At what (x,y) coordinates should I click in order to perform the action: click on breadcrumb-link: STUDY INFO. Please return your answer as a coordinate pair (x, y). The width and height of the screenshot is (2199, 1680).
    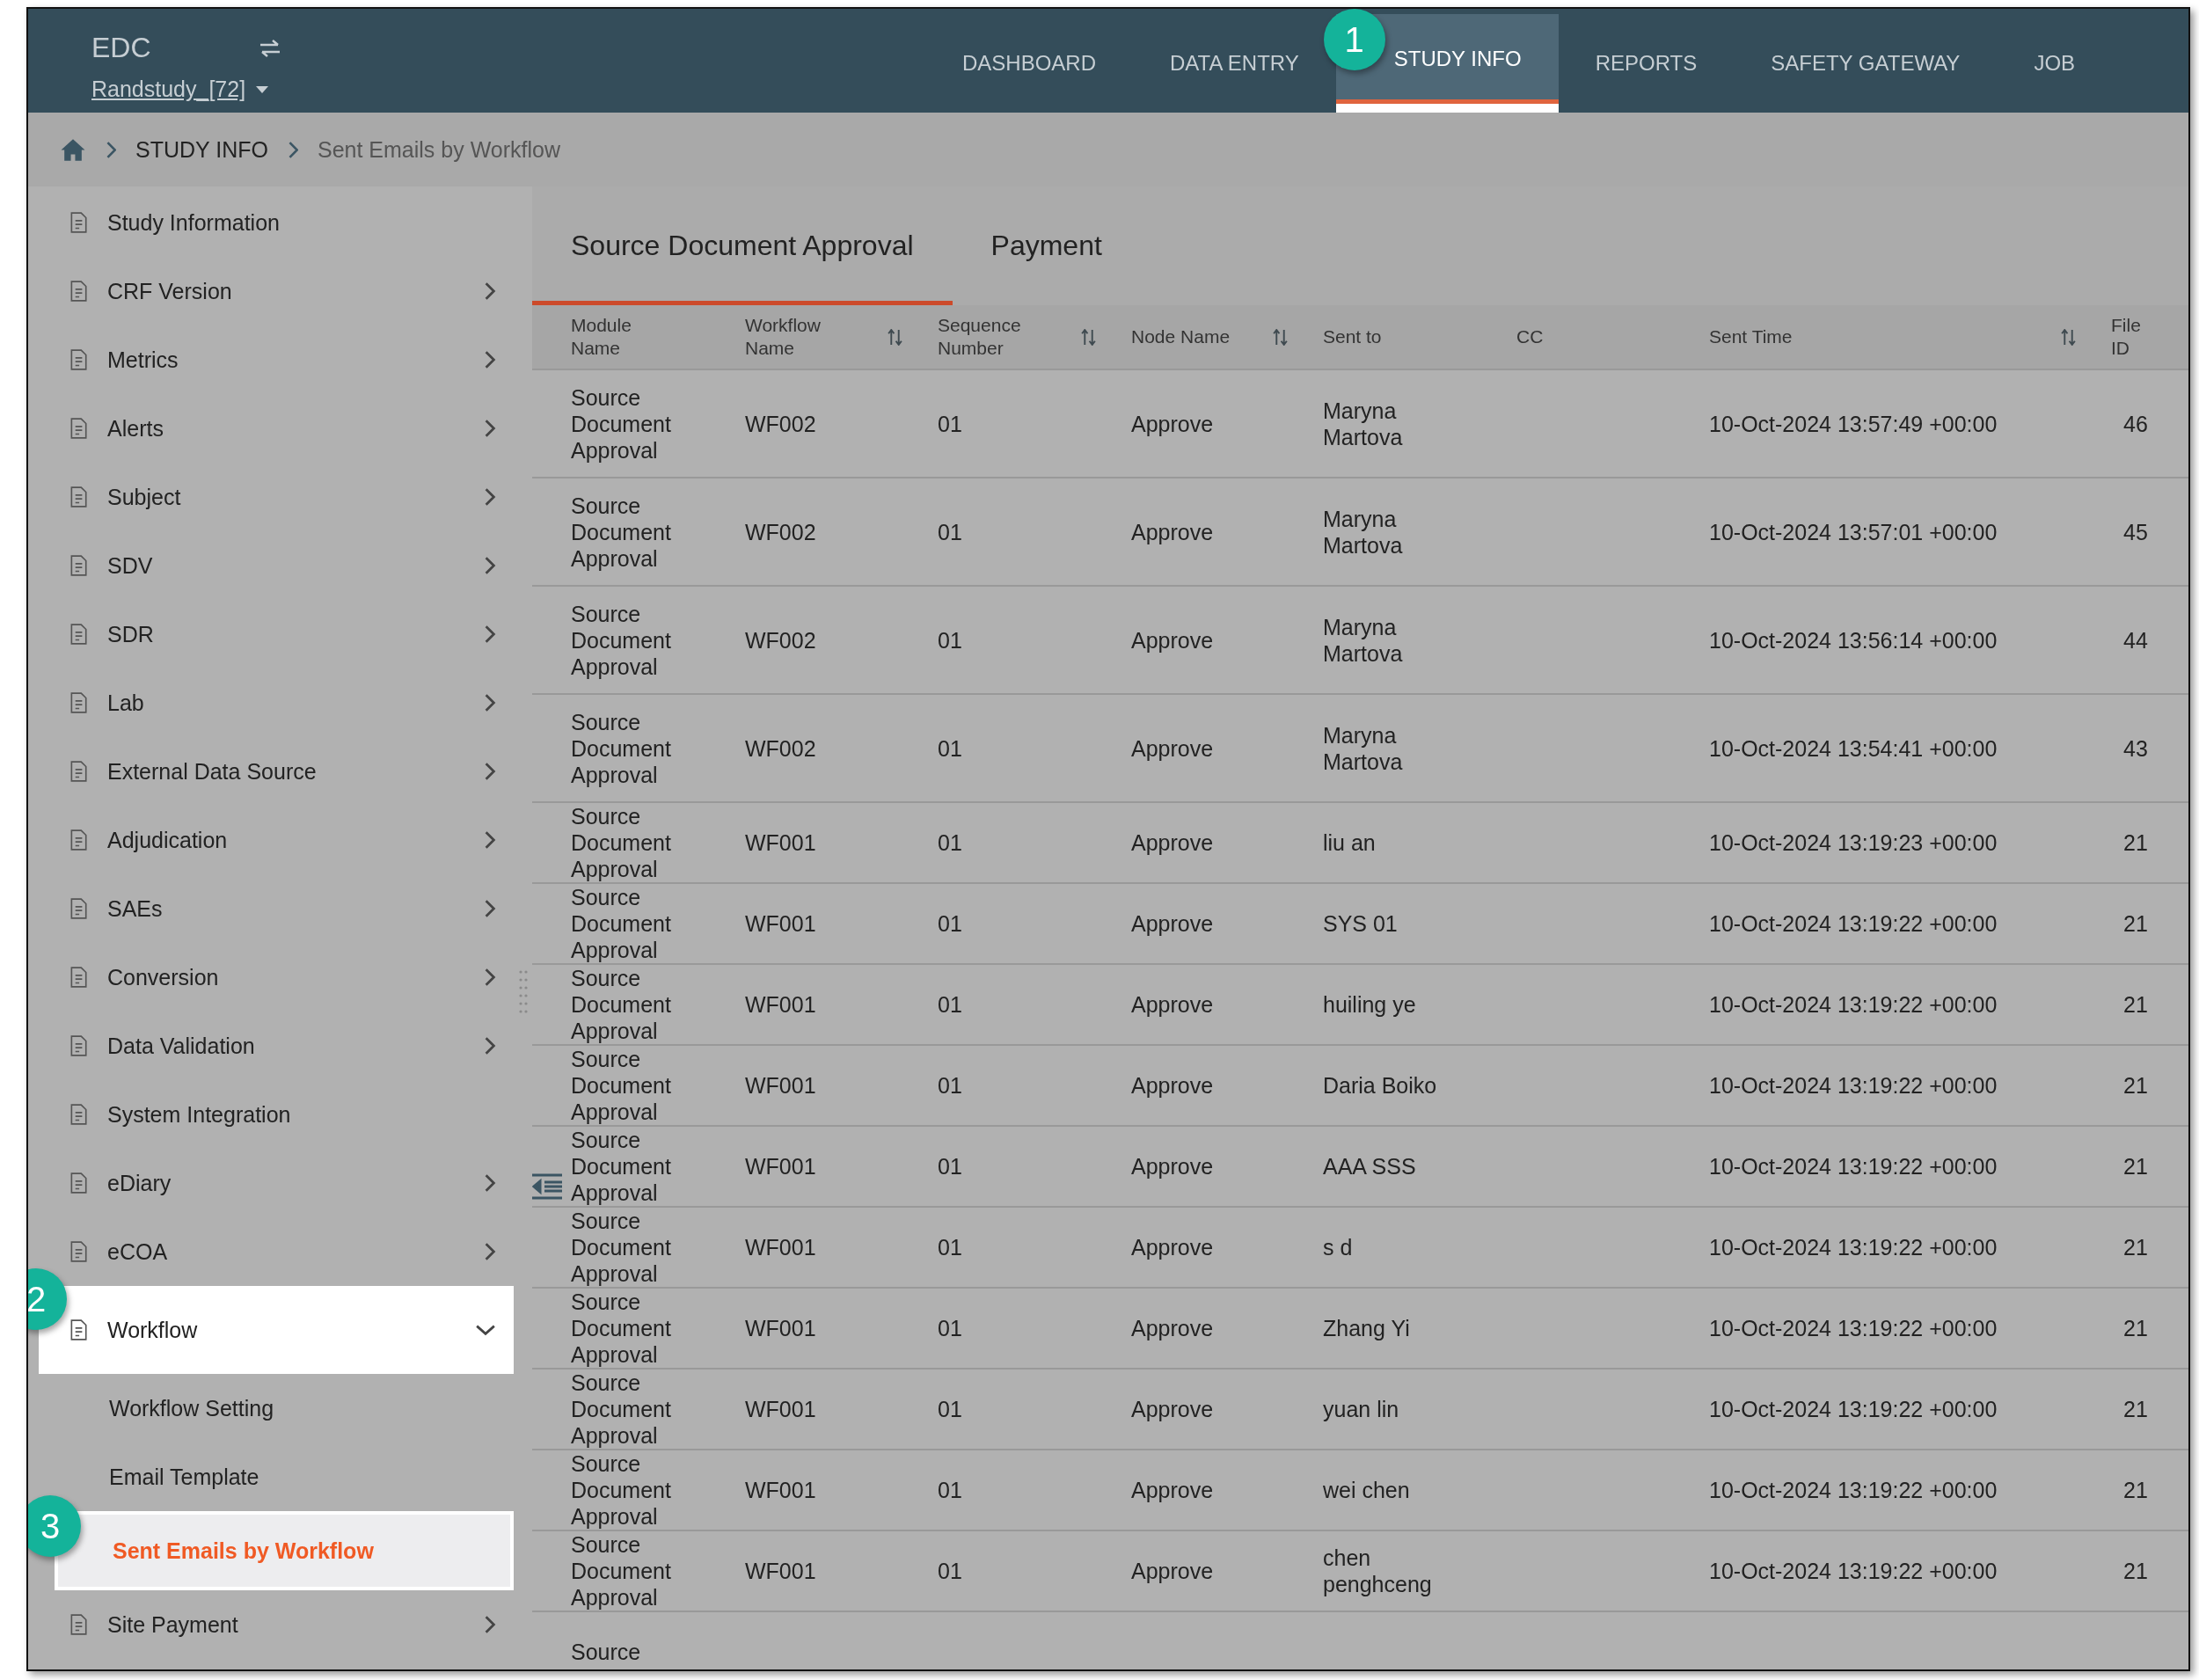
    Looking at the image, I should click on (202, 149).